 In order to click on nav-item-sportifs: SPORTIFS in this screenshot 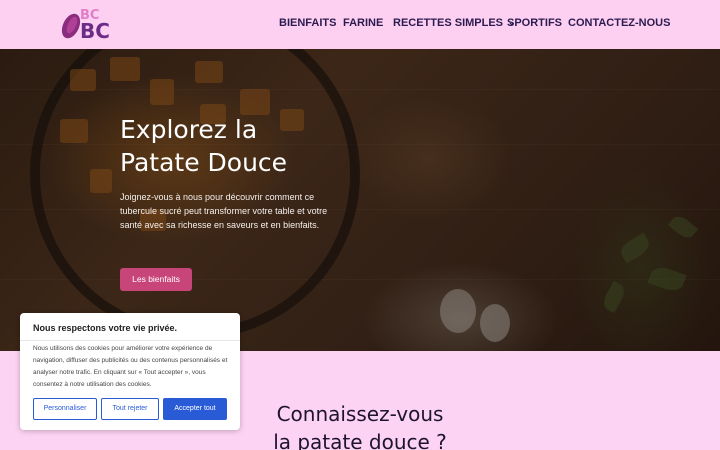, I will do `click(534, 23)`.